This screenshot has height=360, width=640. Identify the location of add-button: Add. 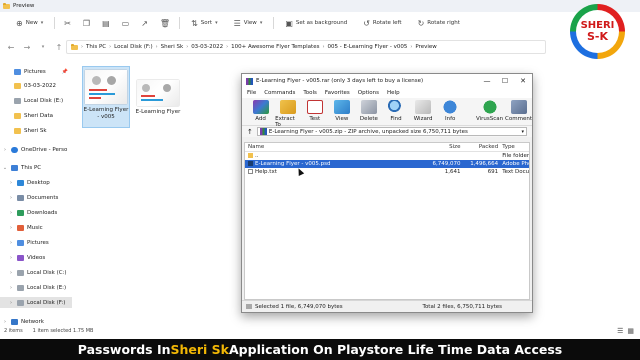
(260, 111).